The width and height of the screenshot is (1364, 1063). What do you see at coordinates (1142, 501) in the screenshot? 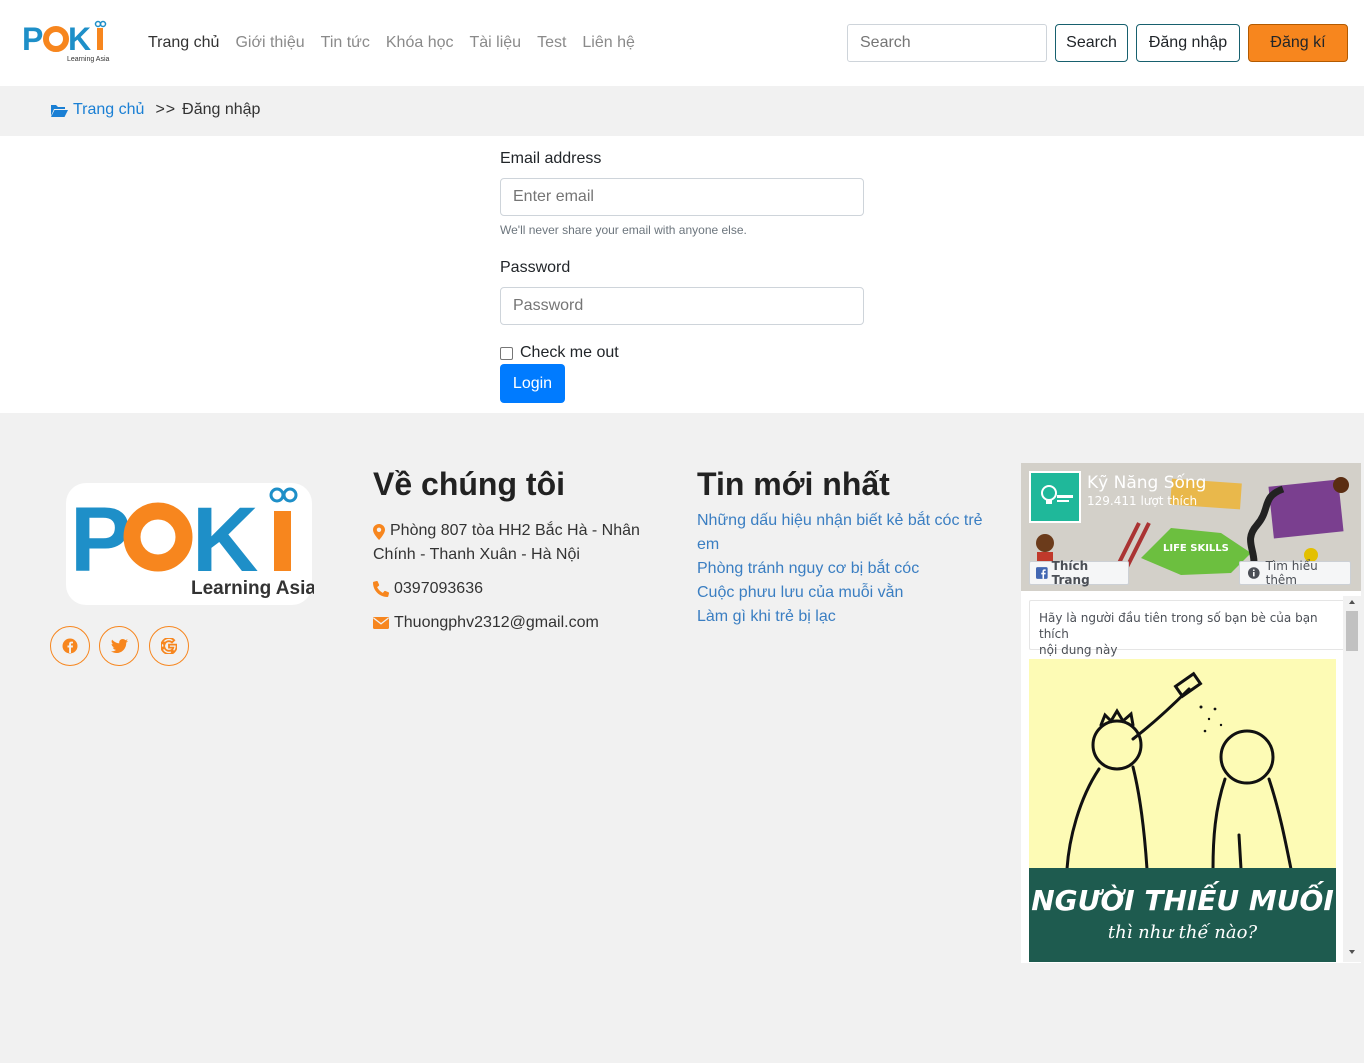
I see `facebook-like-count: 129.411 lượt thích` at bounding box center [1142, 501].